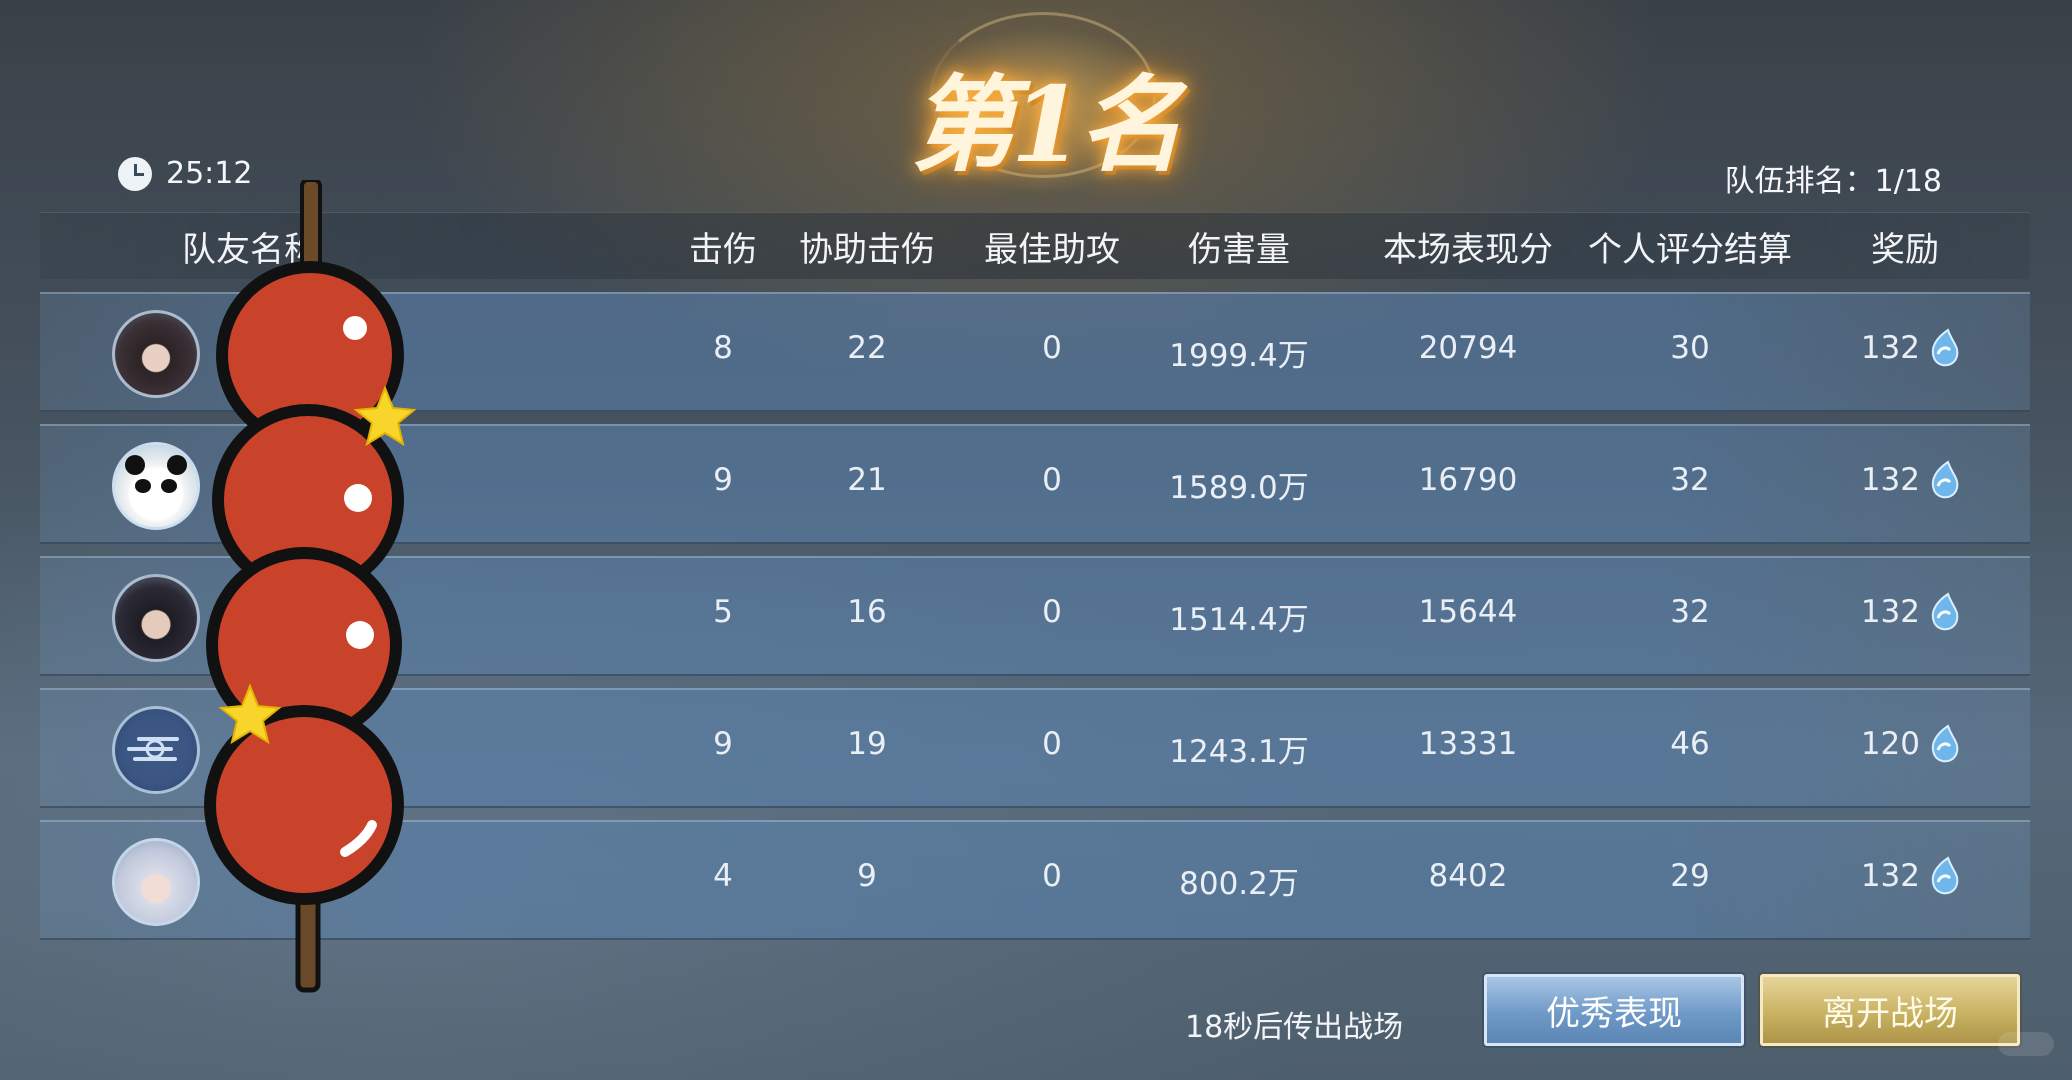 The height and width of the screenshot is (1080, 2072). I want to click on header-reward: 奖励, so click(1905, 250).